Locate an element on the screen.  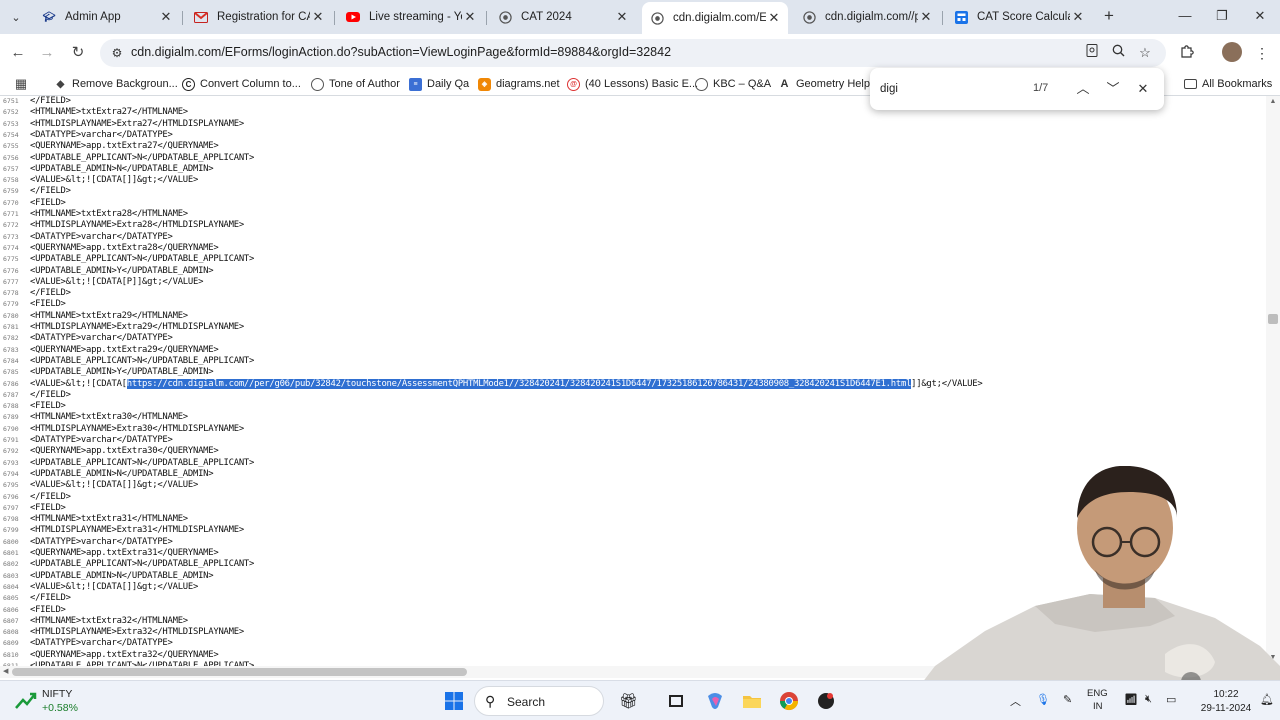
bookmark-diagrams-net: ◈ diagrams.net is located at coordinates (519, 84).